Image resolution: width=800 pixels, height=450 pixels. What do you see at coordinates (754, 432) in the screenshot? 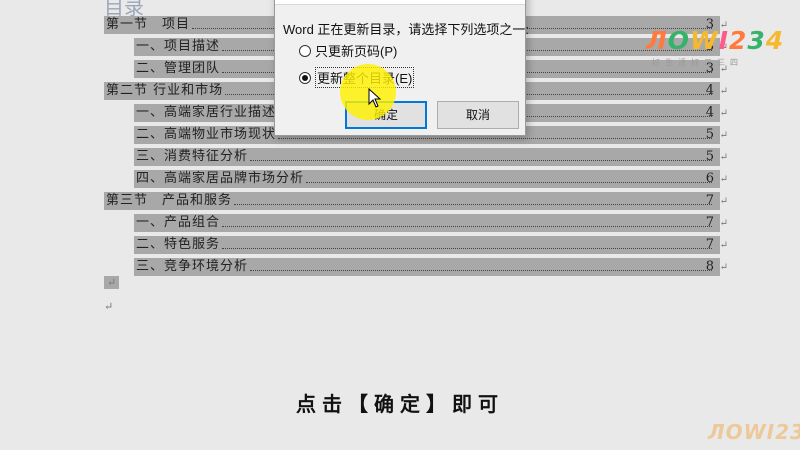
I see `brand-watermark: ЛOWI234` at bounding box center [754, 432].